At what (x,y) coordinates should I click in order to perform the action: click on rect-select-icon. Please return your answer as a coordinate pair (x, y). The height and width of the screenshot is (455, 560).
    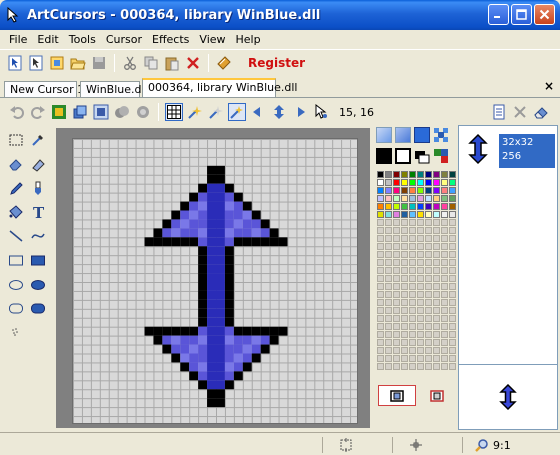
    Looking at the image, I should click on (16, 140).